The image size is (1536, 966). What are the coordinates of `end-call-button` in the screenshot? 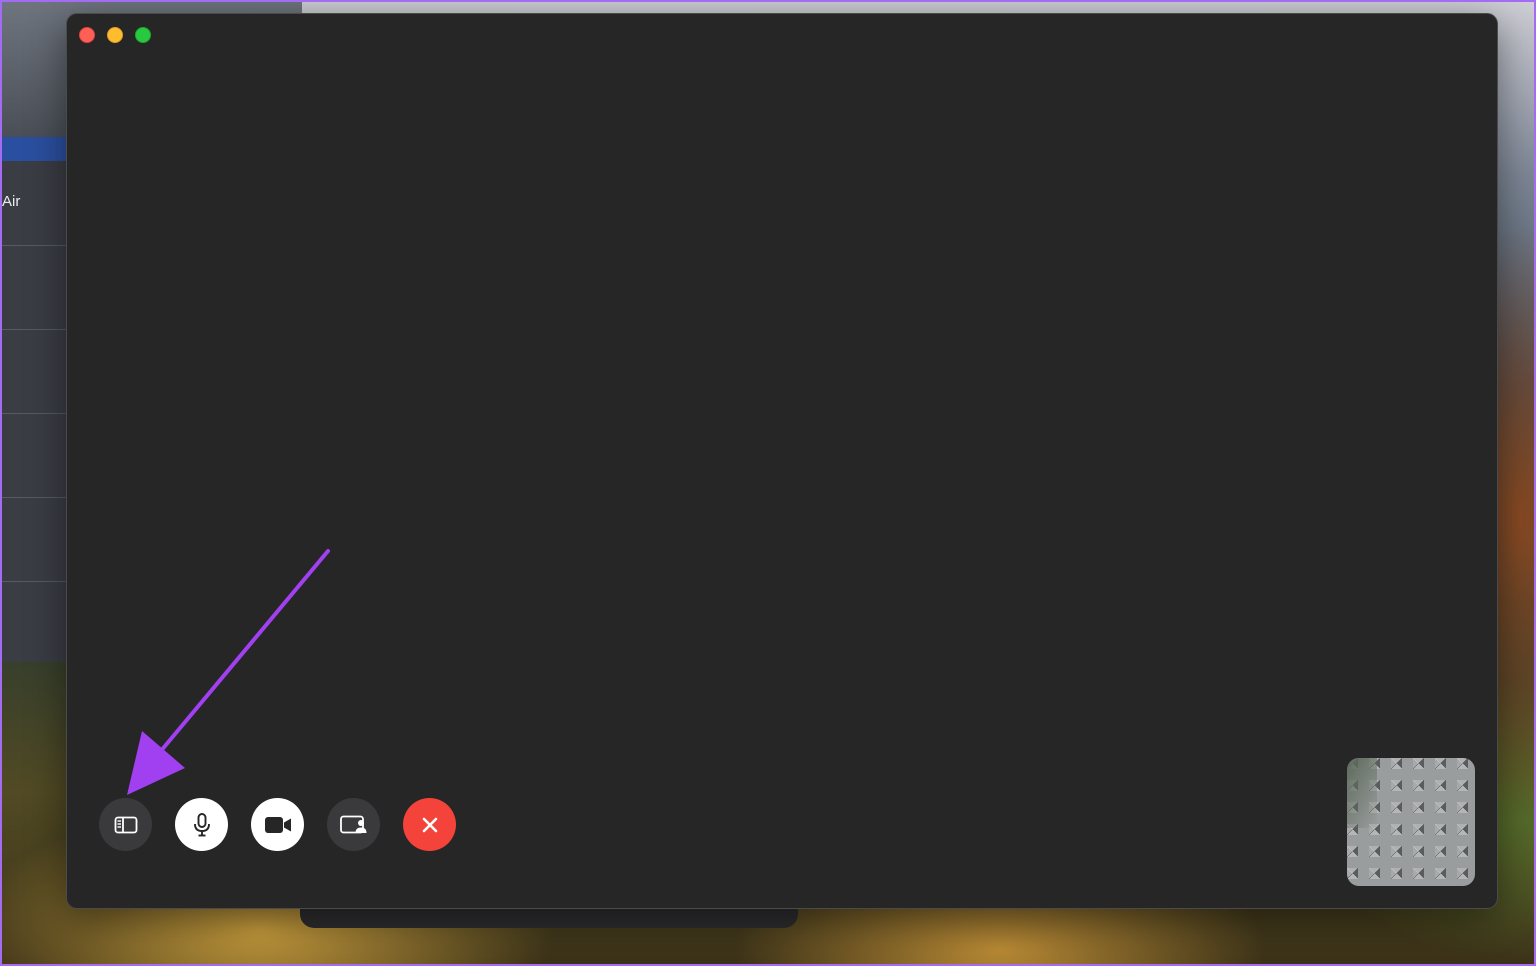 It's located at (429, 824).